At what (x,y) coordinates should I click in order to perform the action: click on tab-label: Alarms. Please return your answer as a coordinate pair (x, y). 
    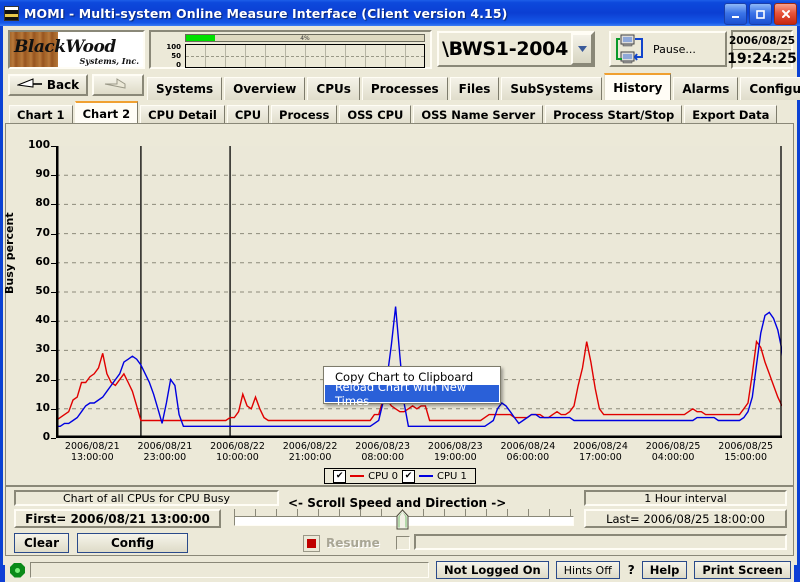
    Looking at the image, I should click on (706, 89).